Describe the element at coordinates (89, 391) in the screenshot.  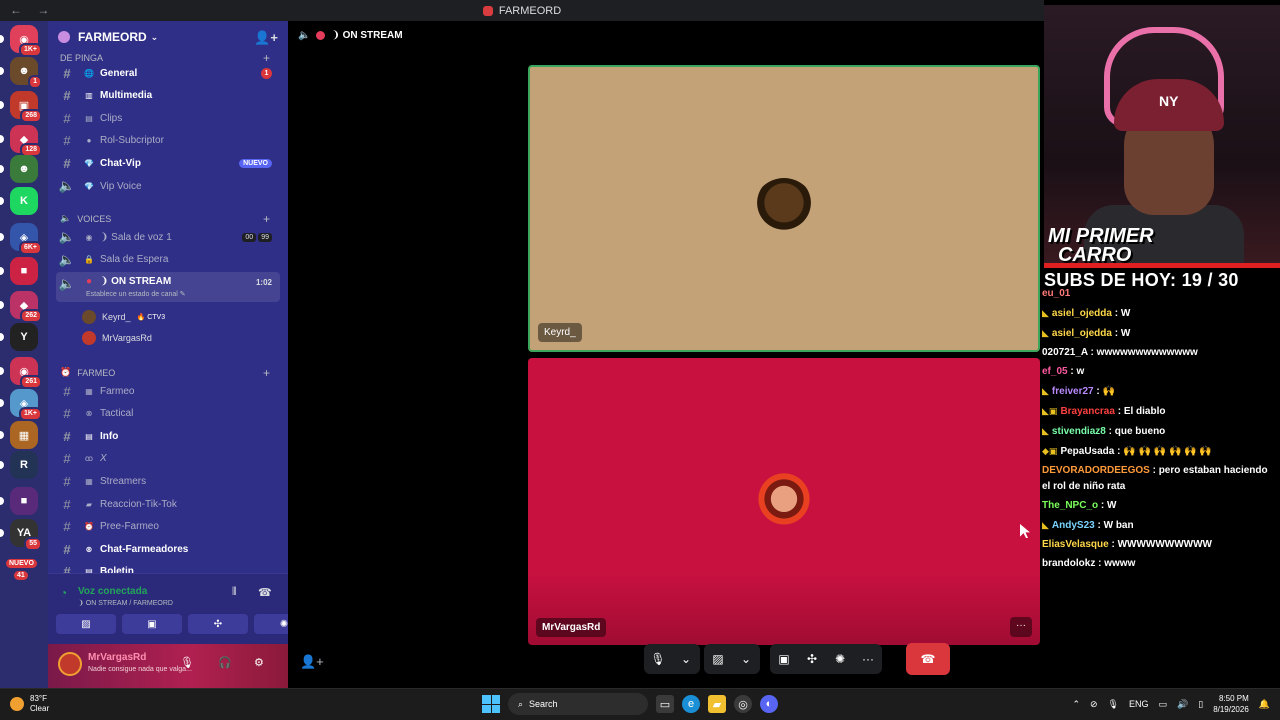
I see `channel-emoji-icon: ▦` at that location.